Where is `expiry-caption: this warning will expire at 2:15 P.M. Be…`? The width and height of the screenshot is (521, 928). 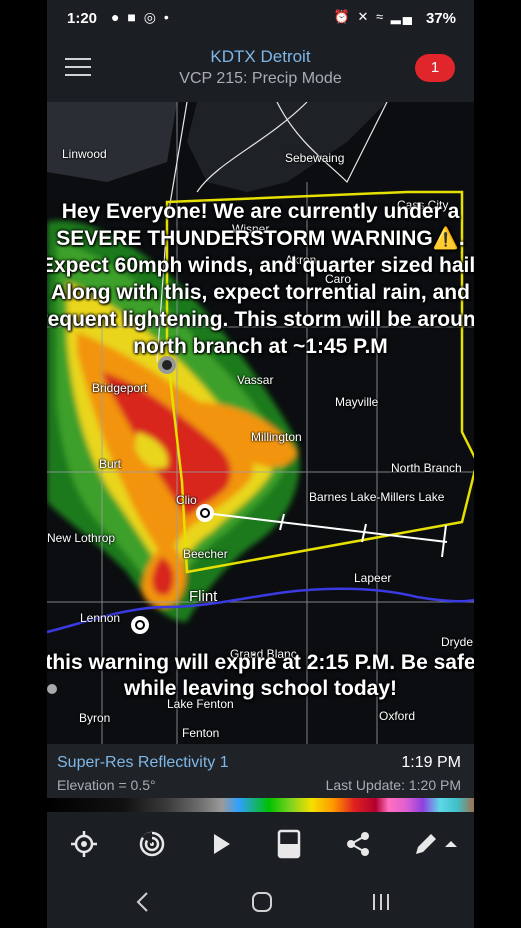 expiry-caption: this warning will expire at 2:15 P.M. Be… is located at coordinates (260, 675).